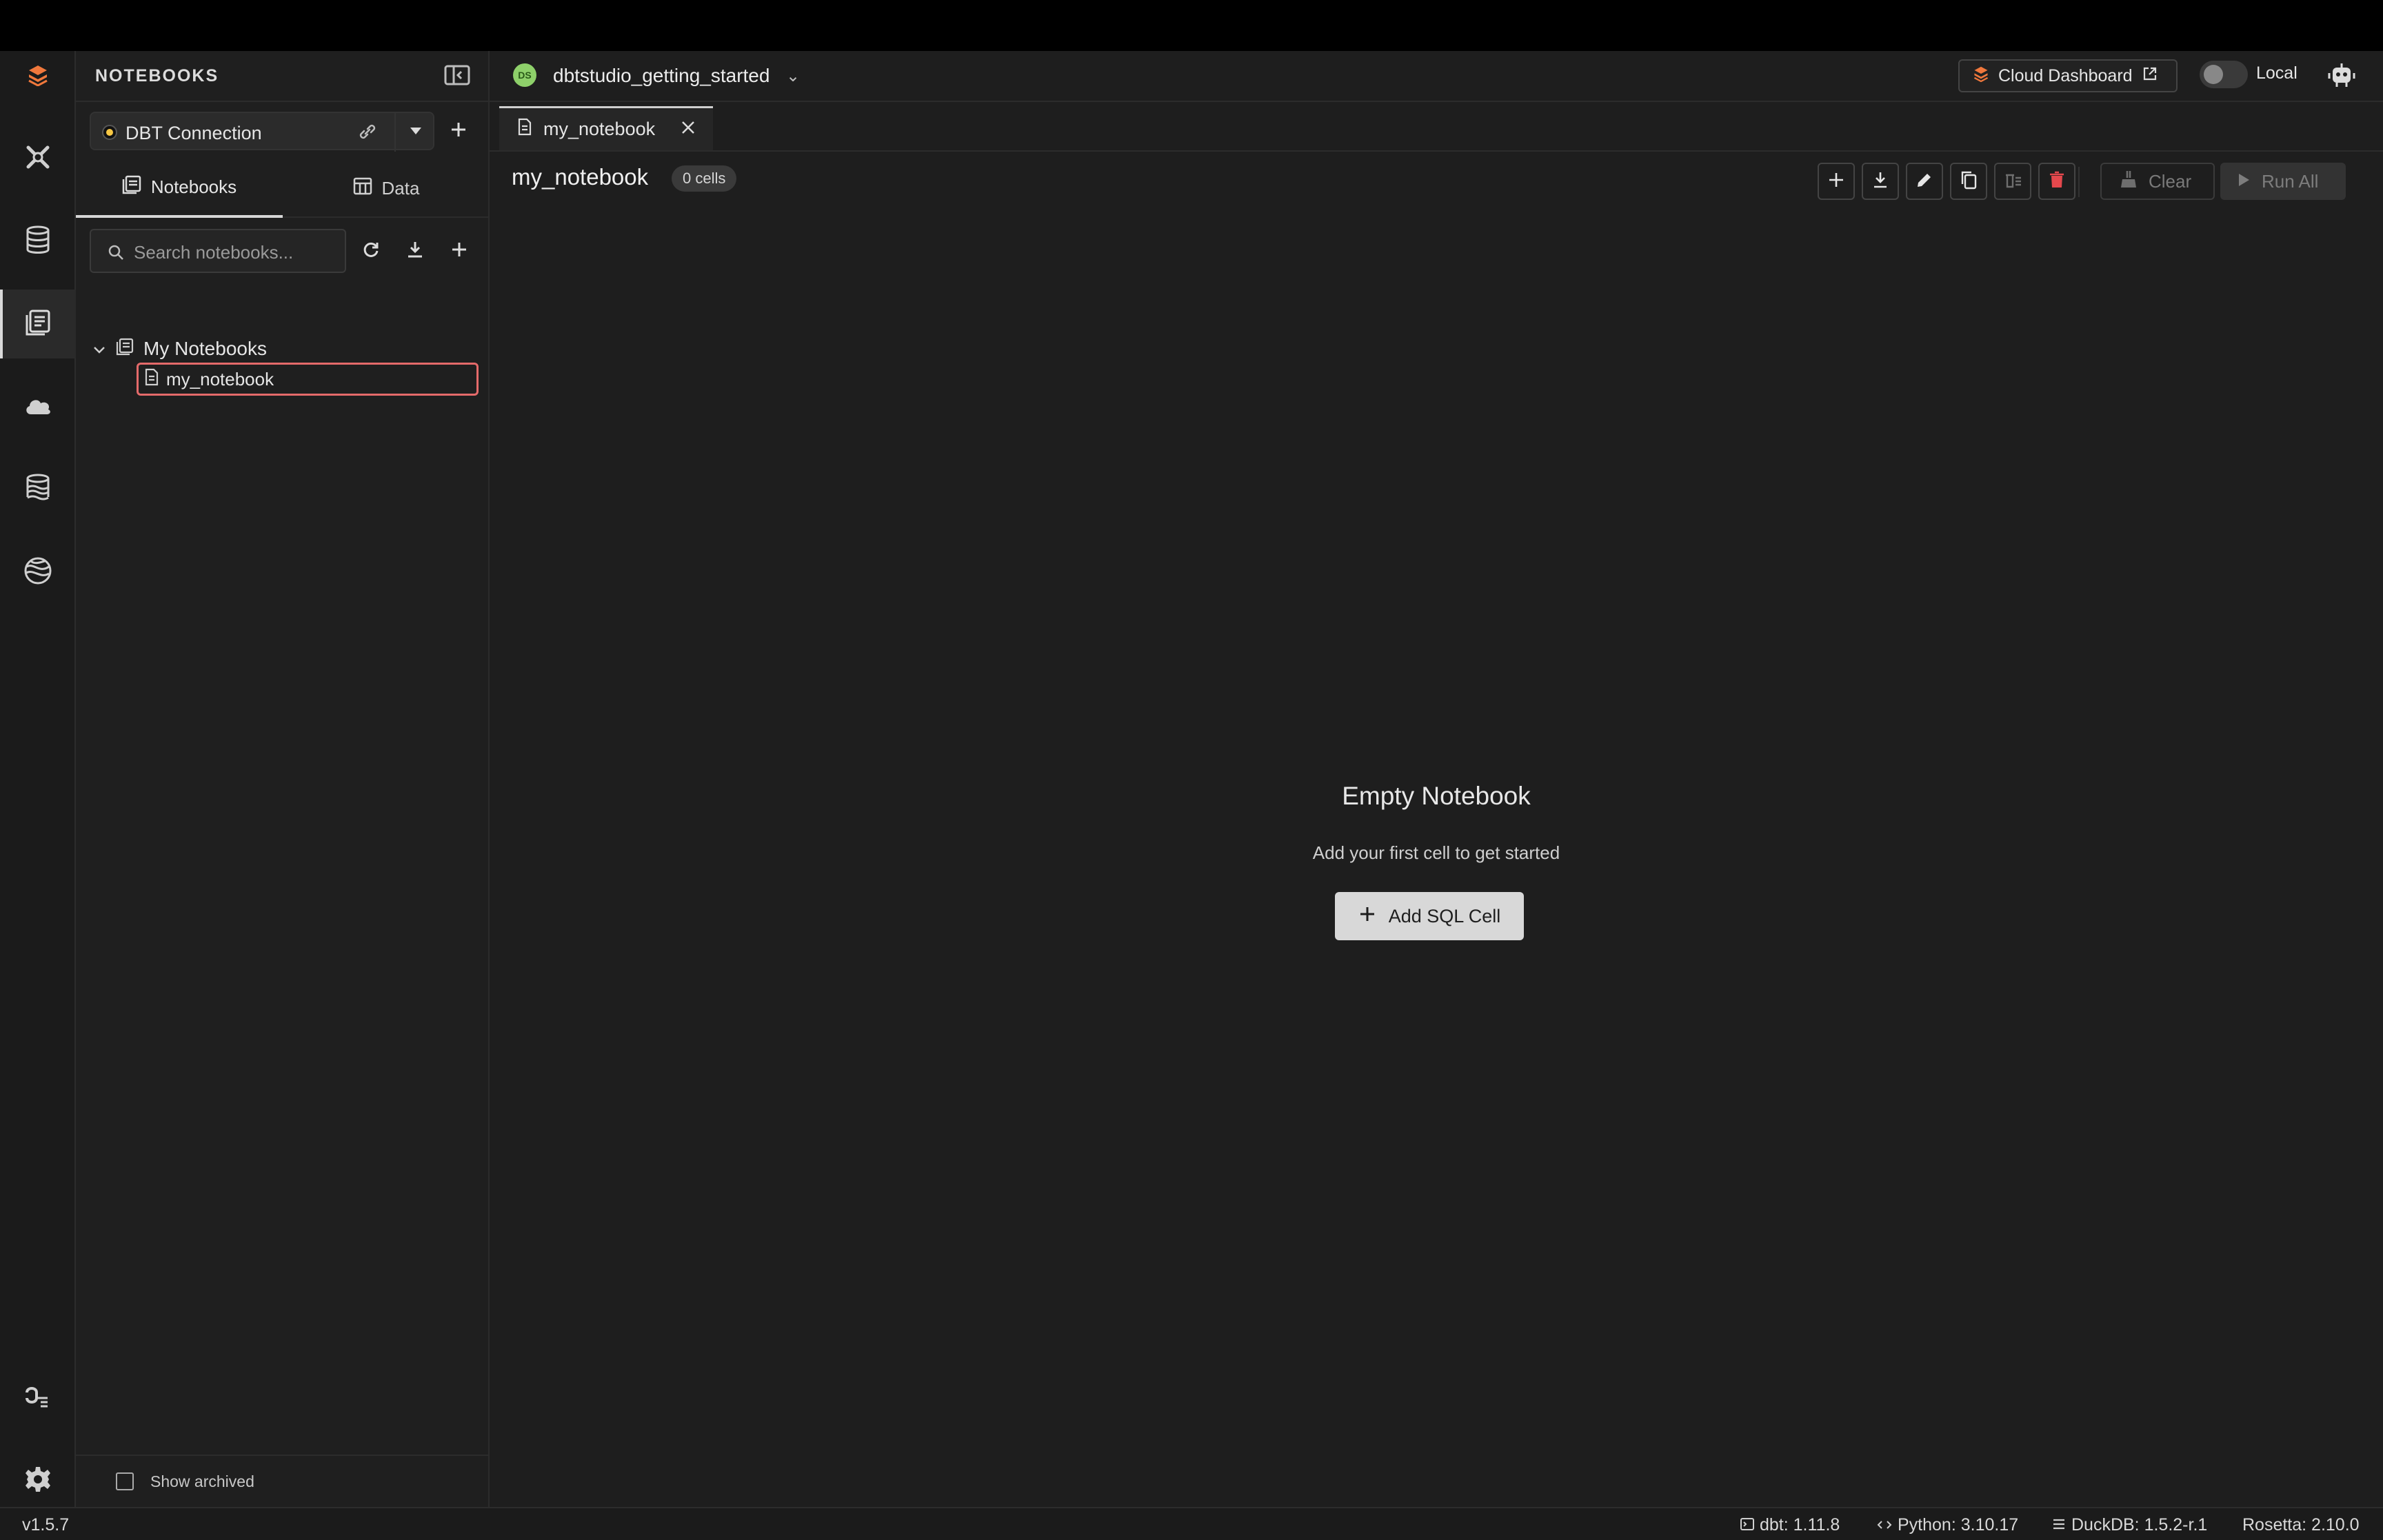  I want to click on activity-cloud, so click(38, 407).